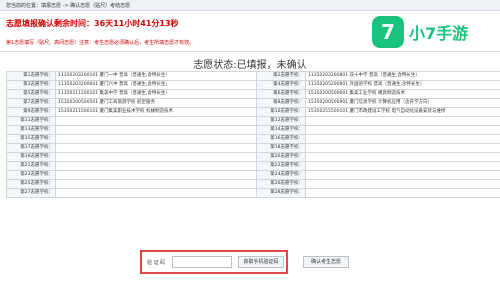 This screenshot has width=500, height=281. Describe the element at coordinates (388, 32) in the screenshot. I see `brand-icon: 7` at that location.